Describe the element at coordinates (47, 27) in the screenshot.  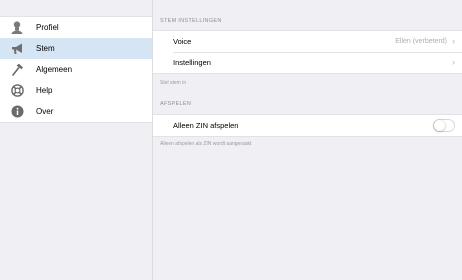
I see `sidebar-item-label: Profiel` at that location.